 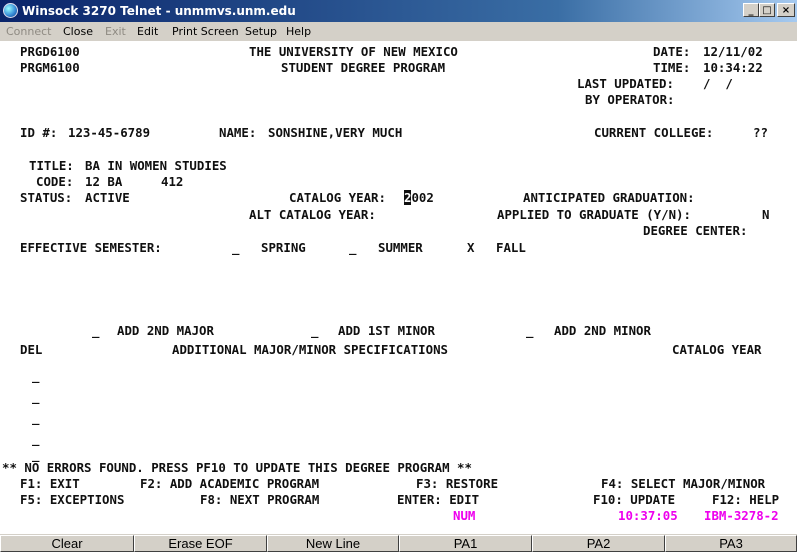 I want to click on current-college-value: ??, so click(x=760, y=132).